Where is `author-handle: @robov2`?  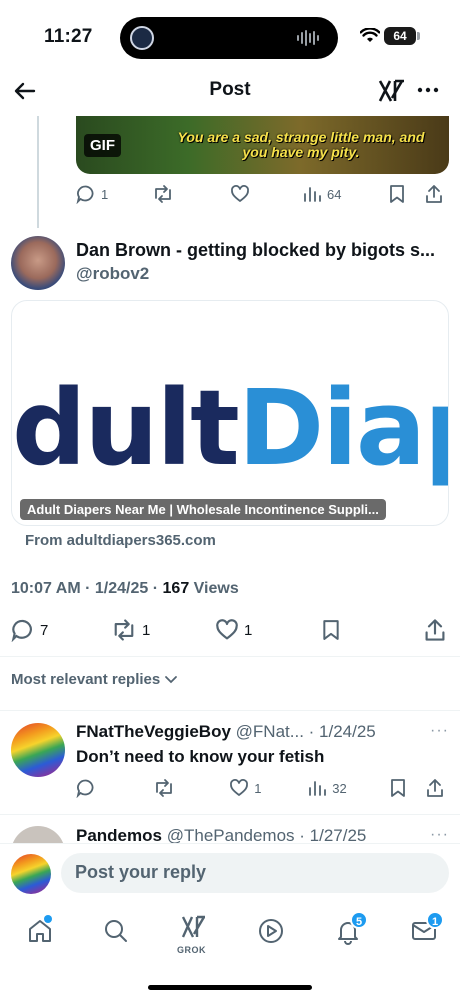 author-handle: @robov2 is located at coordinates (112, 274).